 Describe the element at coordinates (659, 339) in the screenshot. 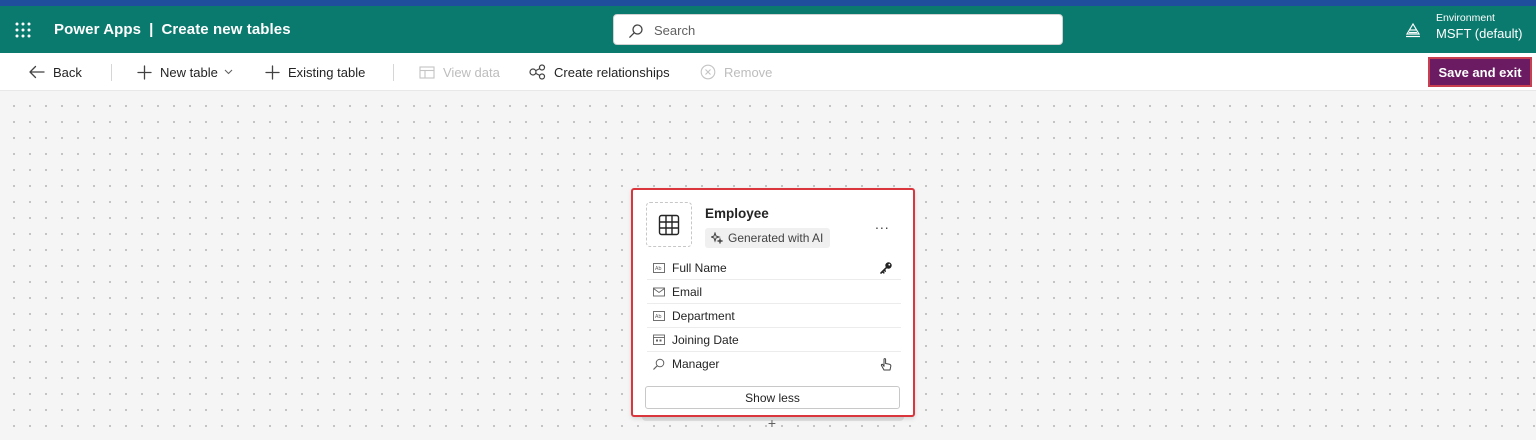

I see `calendar-icon` at that location.